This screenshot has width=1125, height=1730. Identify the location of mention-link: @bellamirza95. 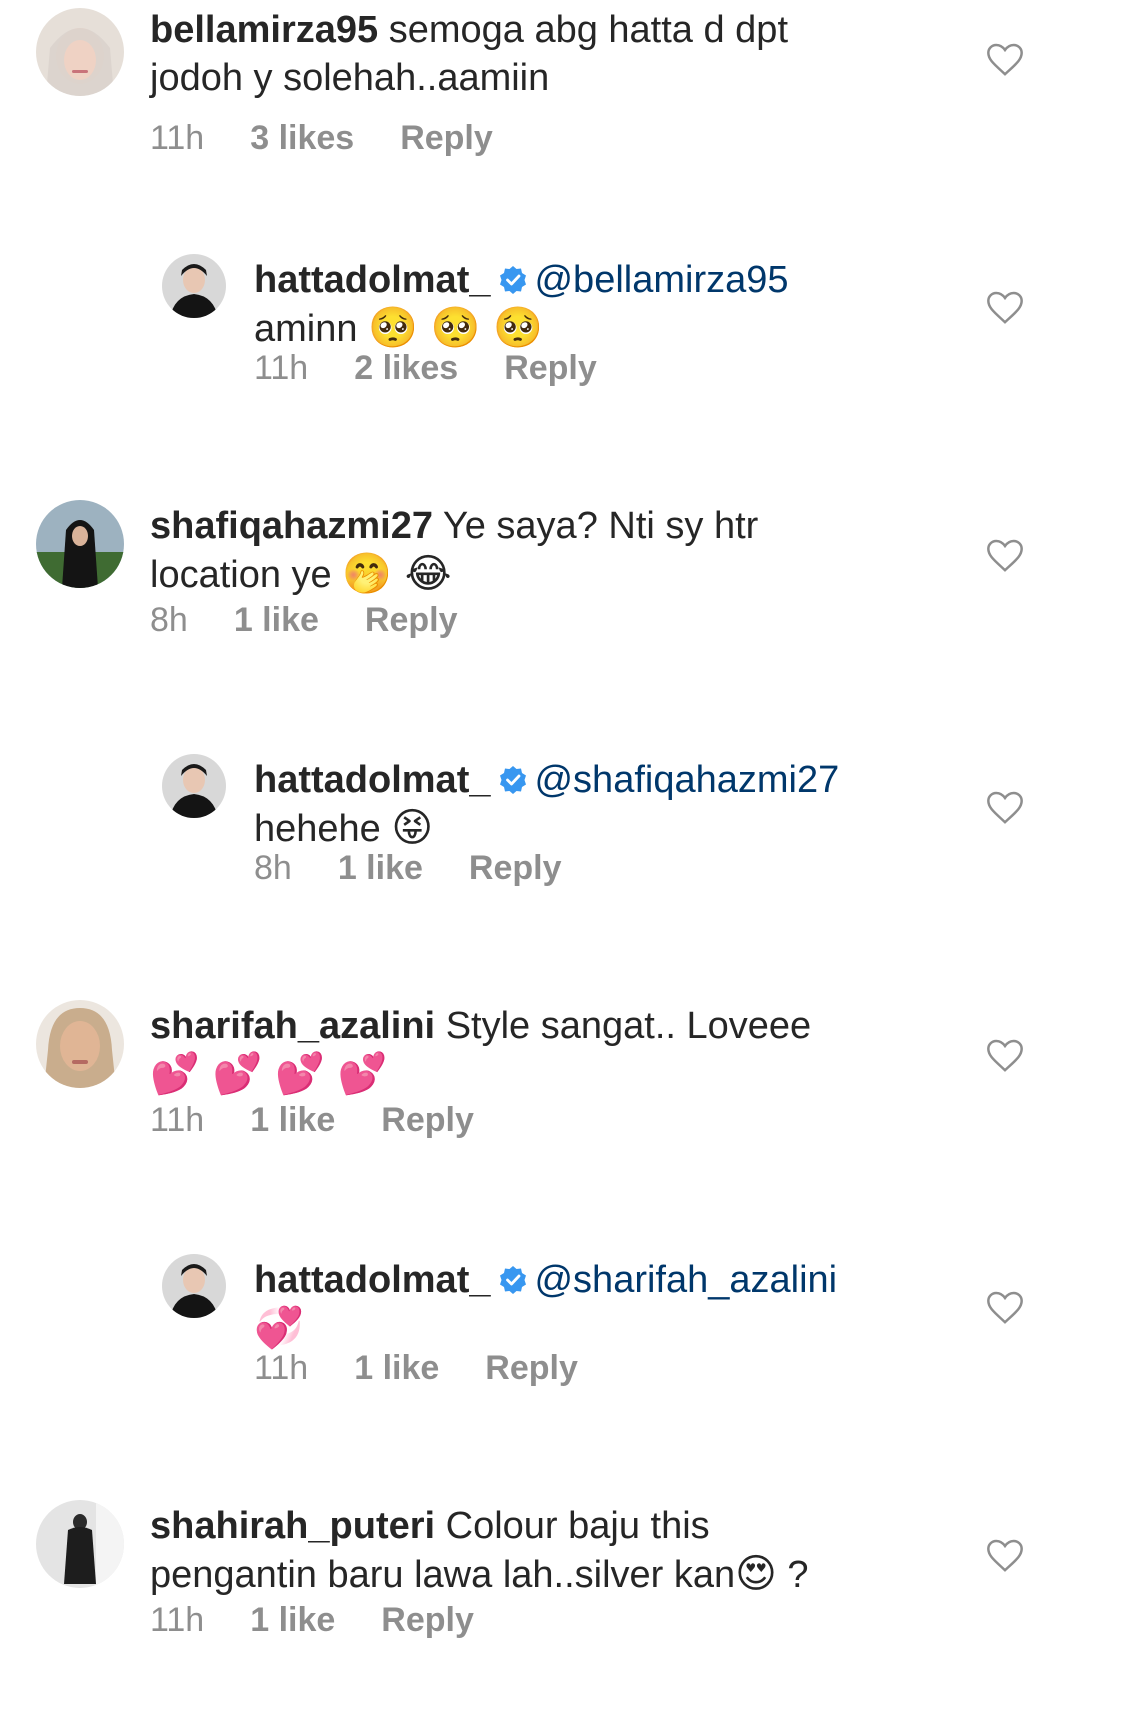
(661, 280).